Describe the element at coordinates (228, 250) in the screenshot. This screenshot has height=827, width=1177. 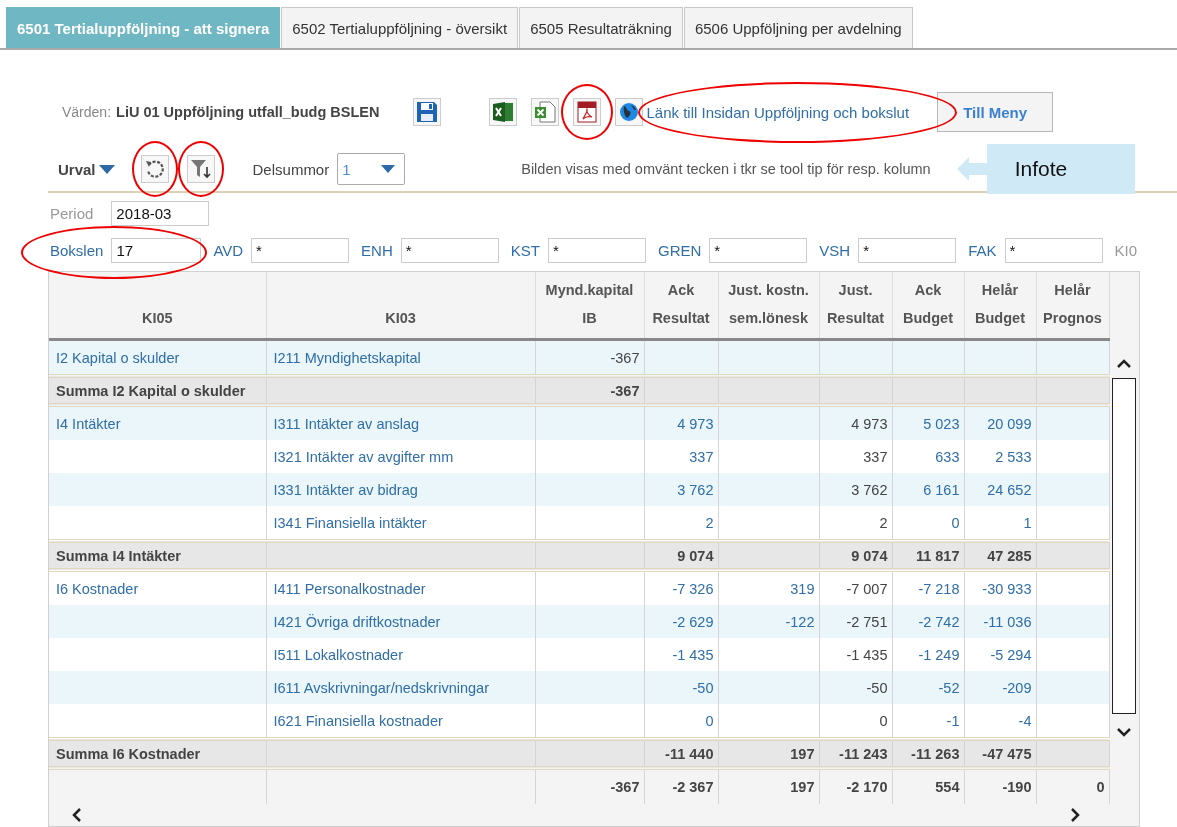
I see `filter-label: AVD` at that location.